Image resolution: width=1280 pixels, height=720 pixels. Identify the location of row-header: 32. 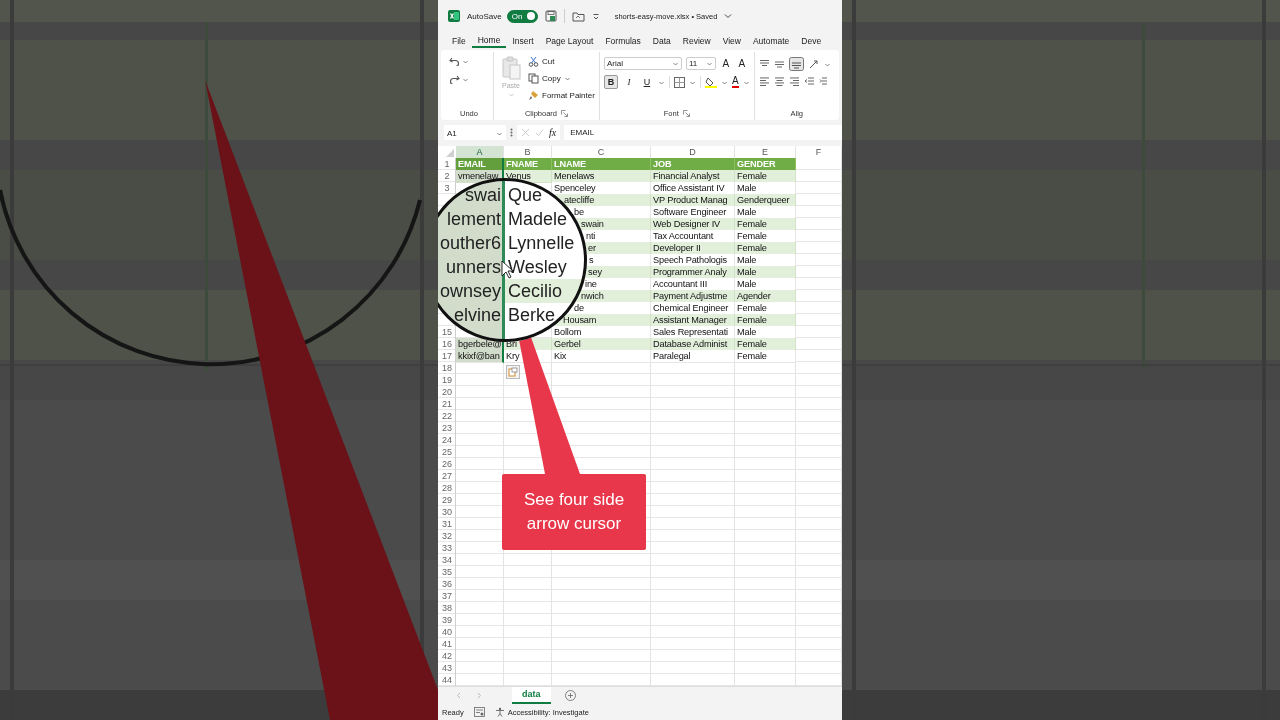
(447, 536).